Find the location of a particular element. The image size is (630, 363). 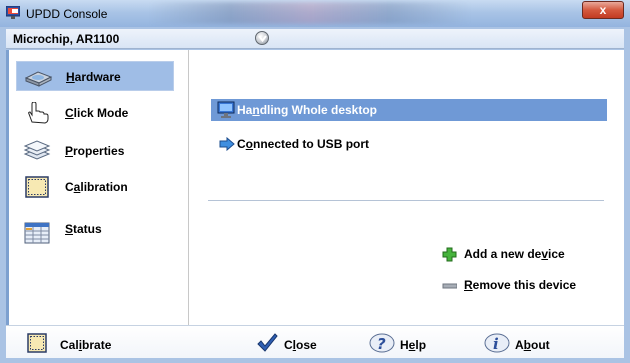

checkmark-icon is located at coordinates (267, 342).